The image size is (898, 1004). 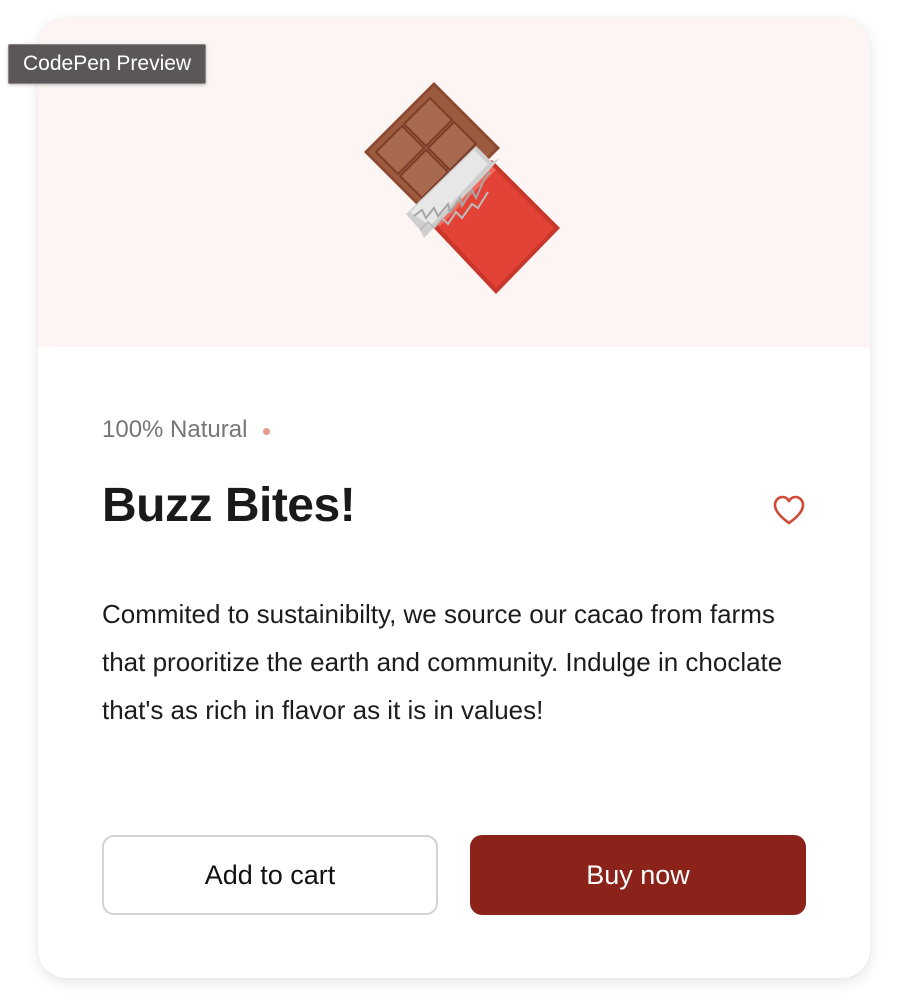 I want to click on product-title: Buzz Bites!, so click(x=229, y=505).